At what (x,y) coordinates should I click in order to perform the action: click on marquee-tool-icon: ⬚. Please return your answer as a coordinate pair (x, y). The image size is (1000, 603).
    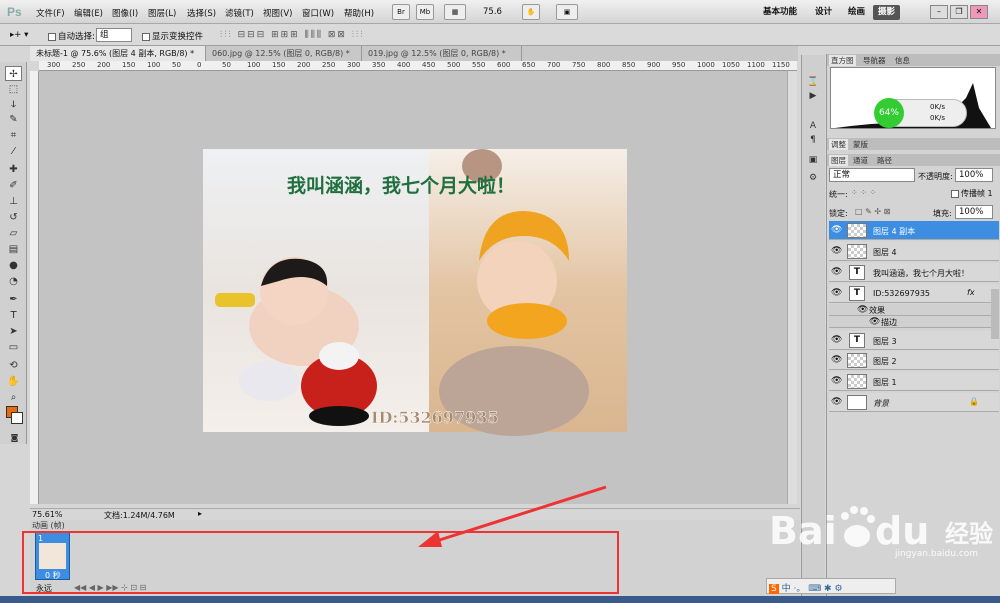
    Looking at the image, I should click on (13, 89).